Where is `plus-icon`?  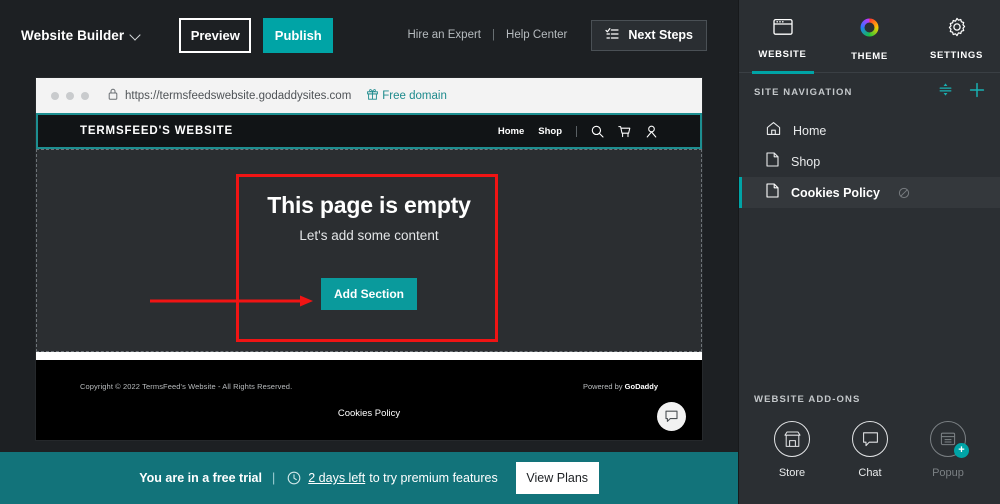 plus-icon is located at coordinates (977, 92).